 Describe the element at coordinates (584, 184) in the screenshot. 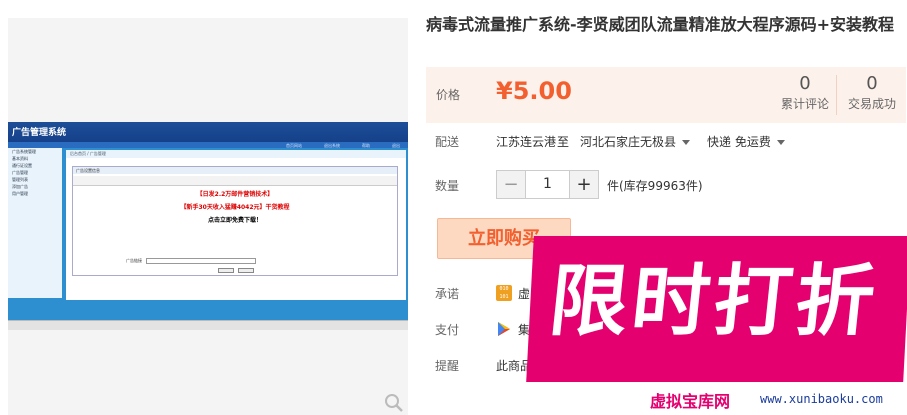

I see `quantity-plus-button: +` at that location.